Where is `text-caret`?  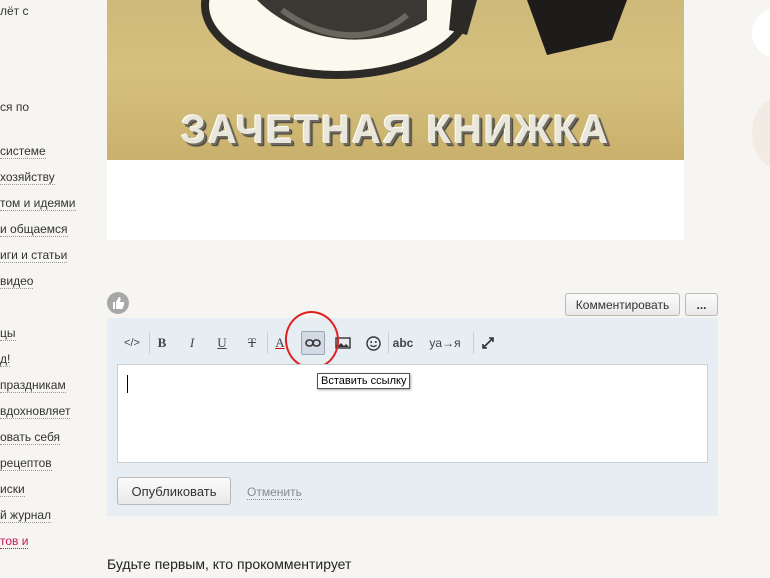
text-caret is located at coordinates (127, 384).